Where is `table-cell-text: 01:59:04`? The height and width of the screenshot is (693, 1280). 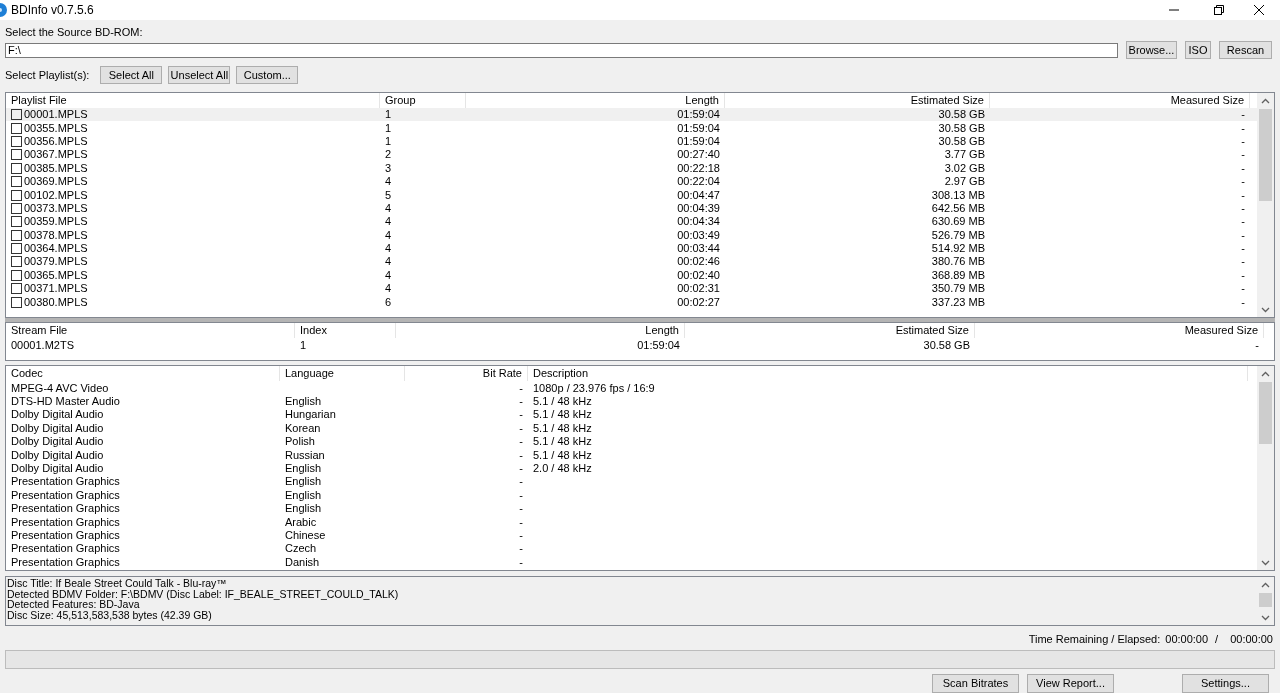
table-cell-text: 01:59:04 is located at coordinates (658, 345).